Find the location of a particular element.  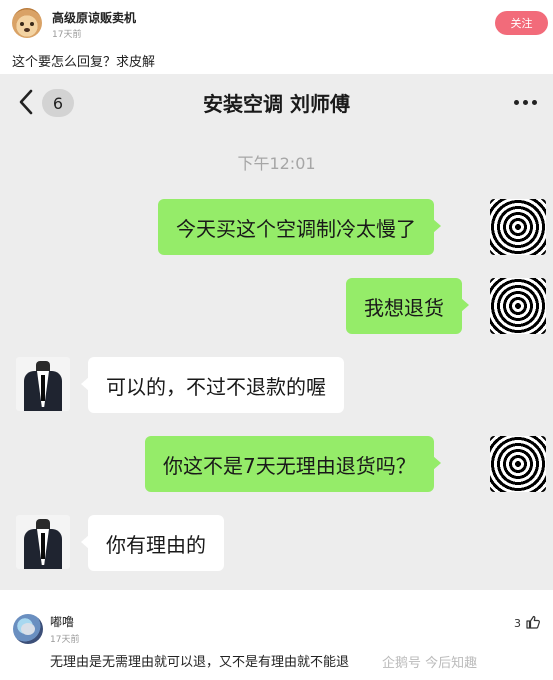

post-text: 这个要怎么回复？求皮解 is located at coordinates (84, 62).